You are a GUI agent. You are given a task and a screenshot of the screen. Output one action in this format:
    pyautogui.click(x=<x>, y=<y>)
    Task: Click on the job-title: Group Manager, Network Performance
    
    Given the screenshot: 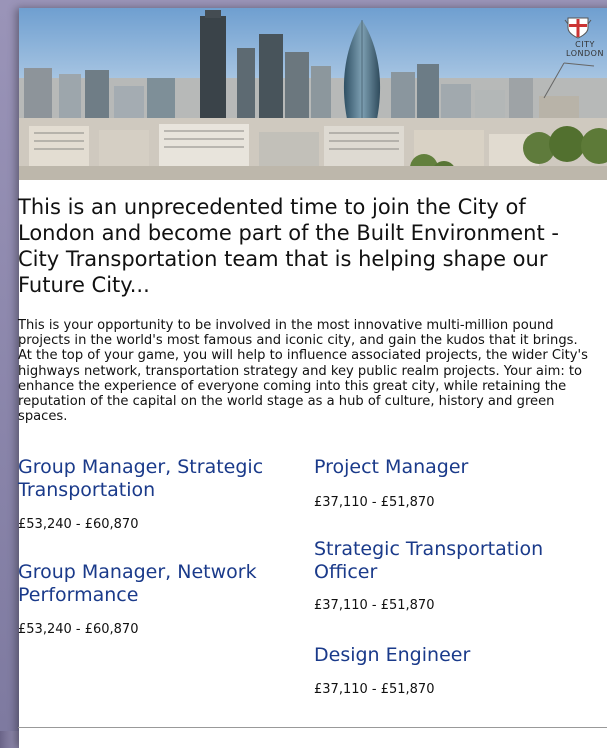 What is the action you would take?
    pyautogui.click(x=158, y=584)
    